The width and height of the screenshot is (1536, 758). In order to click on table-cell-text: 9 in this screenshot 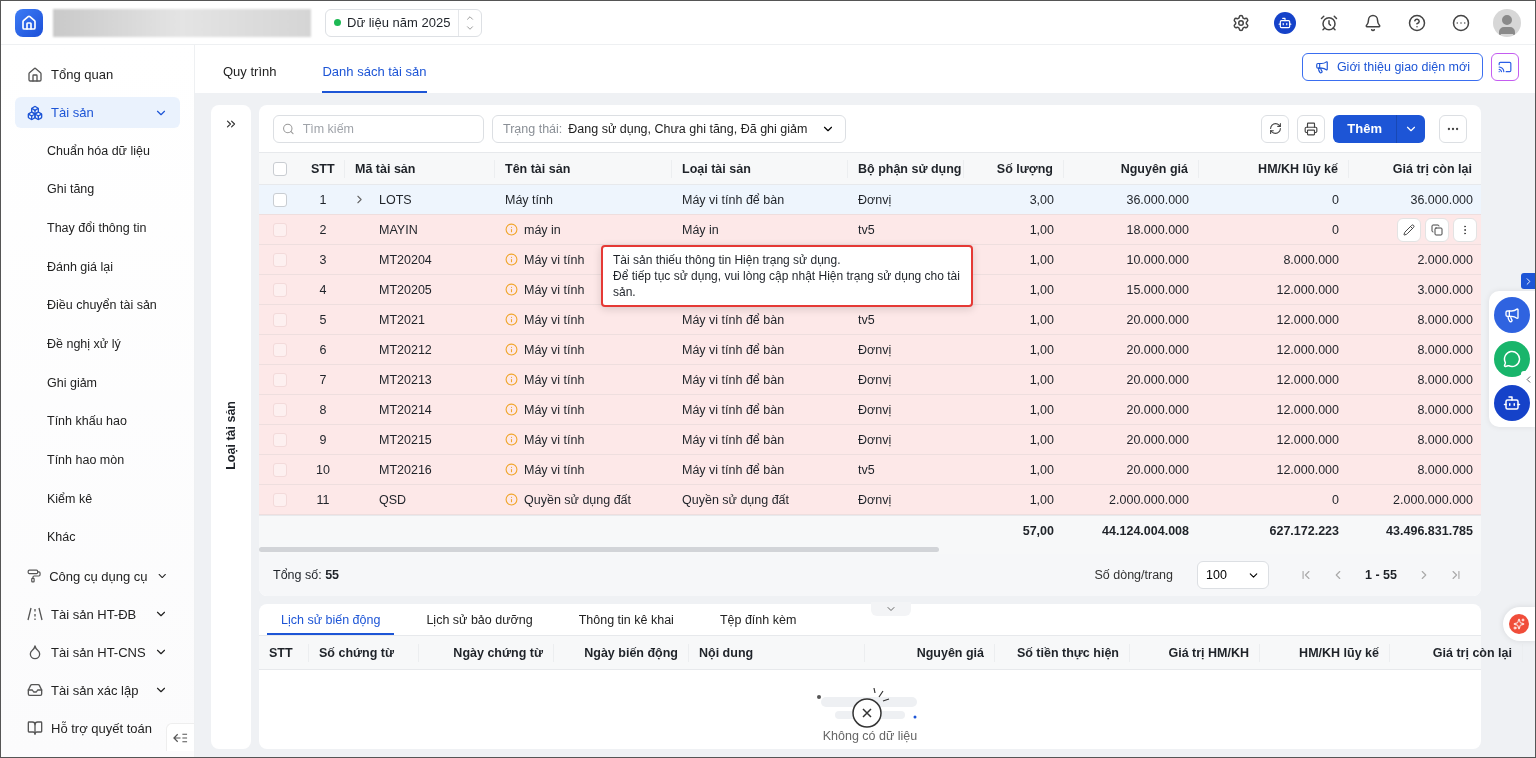, I will do `click(323, 439)`.